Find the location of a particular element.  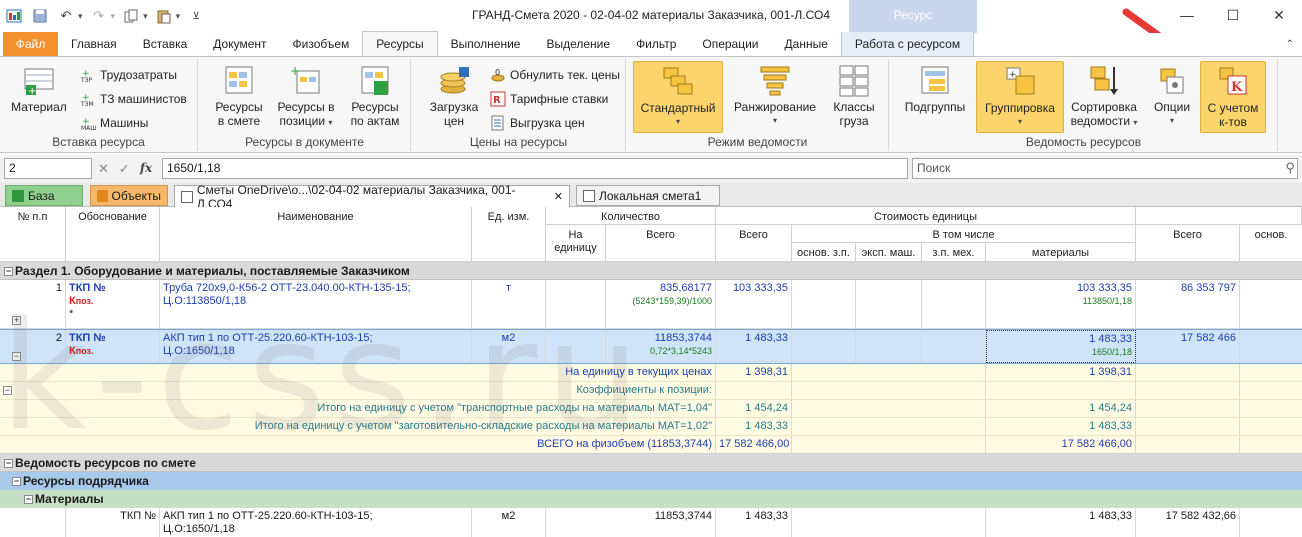

close-icon: ✕ is located at coordinates (1279, 15).